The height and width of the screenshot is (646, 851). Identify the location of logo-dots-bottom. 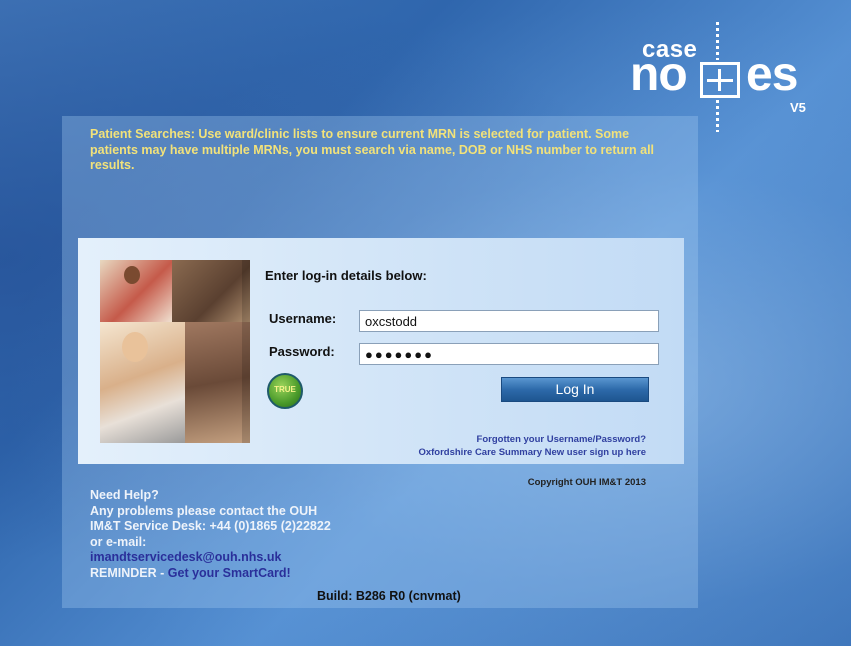
(717, 116).